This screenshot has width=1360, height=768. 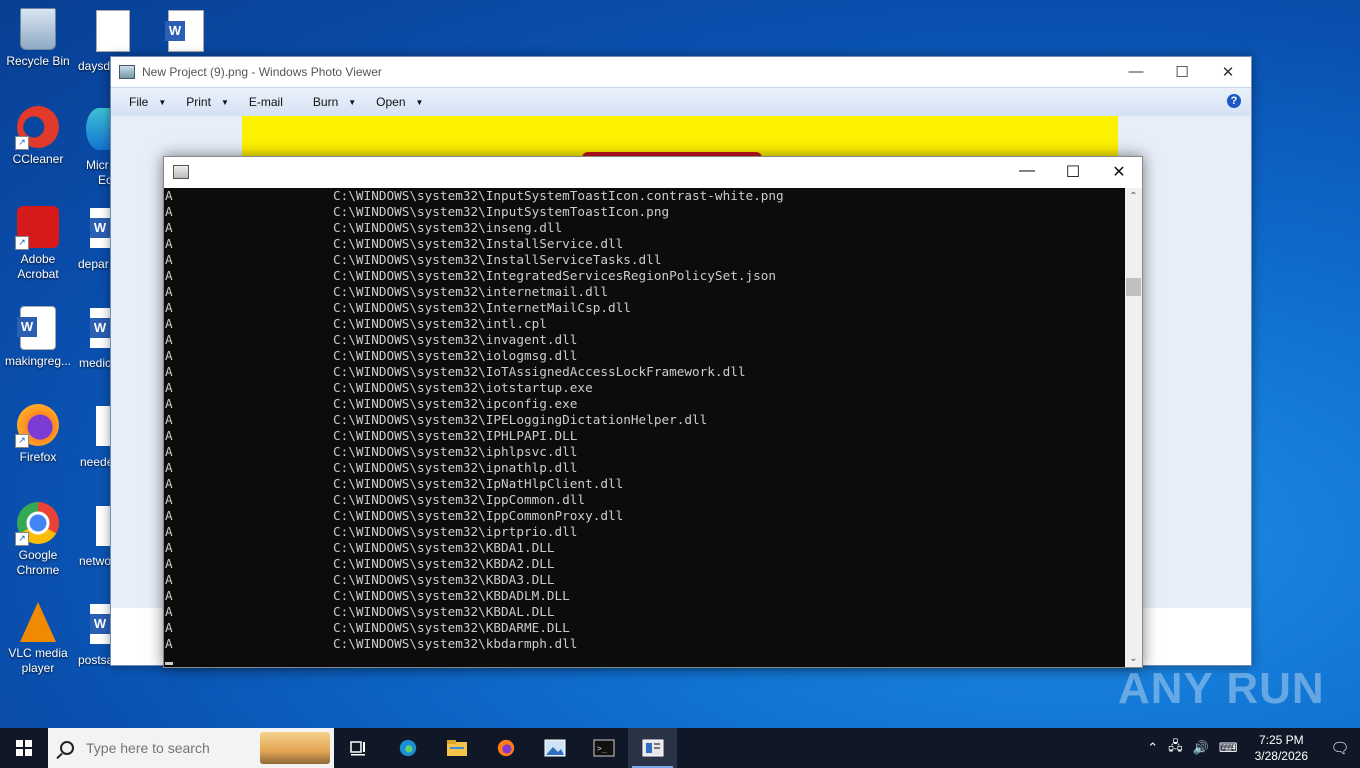 What do you see at coordinates (38, 61) in the screenshot?
I see `desktop-icon-label: Recycle Bin` at bounding box center [38, 61].